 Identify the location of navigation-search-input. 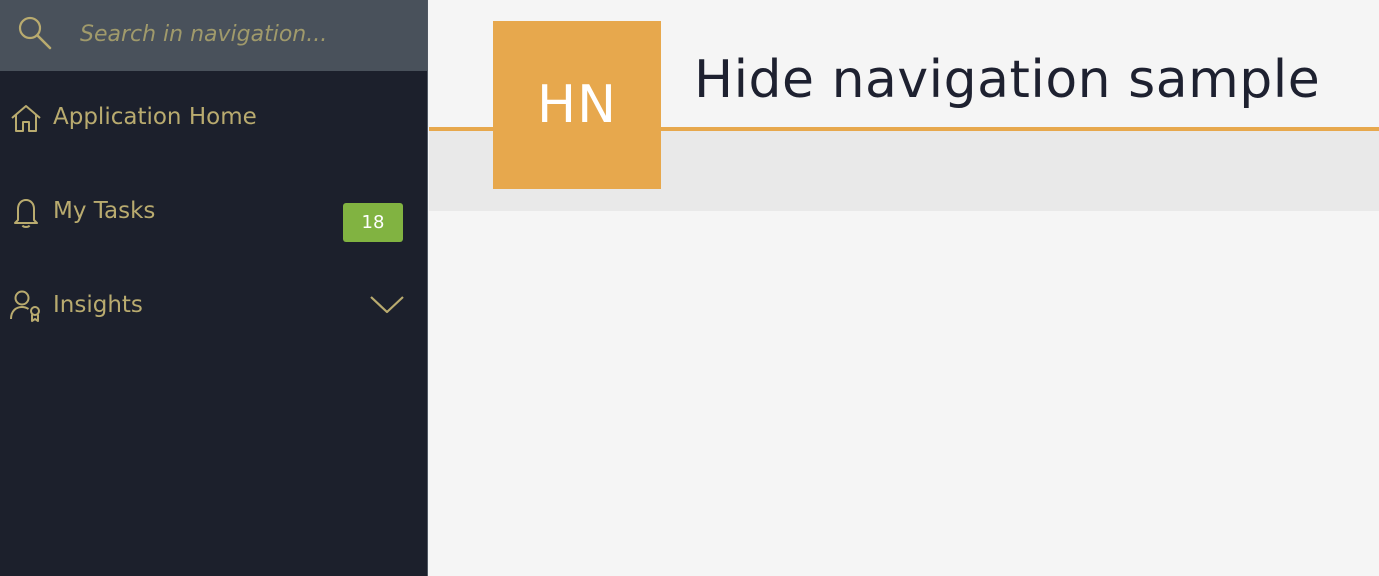
(244, 34).